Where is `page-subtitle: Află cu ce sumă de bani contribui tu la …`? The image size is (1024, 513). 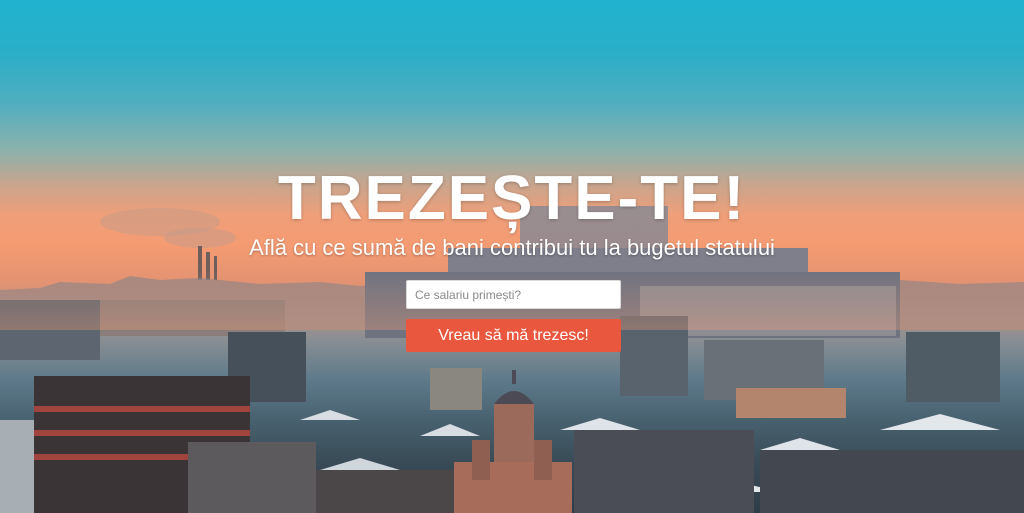 page-subtitle: Află cu ce sumă de bani contribui tu la … is located at coordinates (512, 247).